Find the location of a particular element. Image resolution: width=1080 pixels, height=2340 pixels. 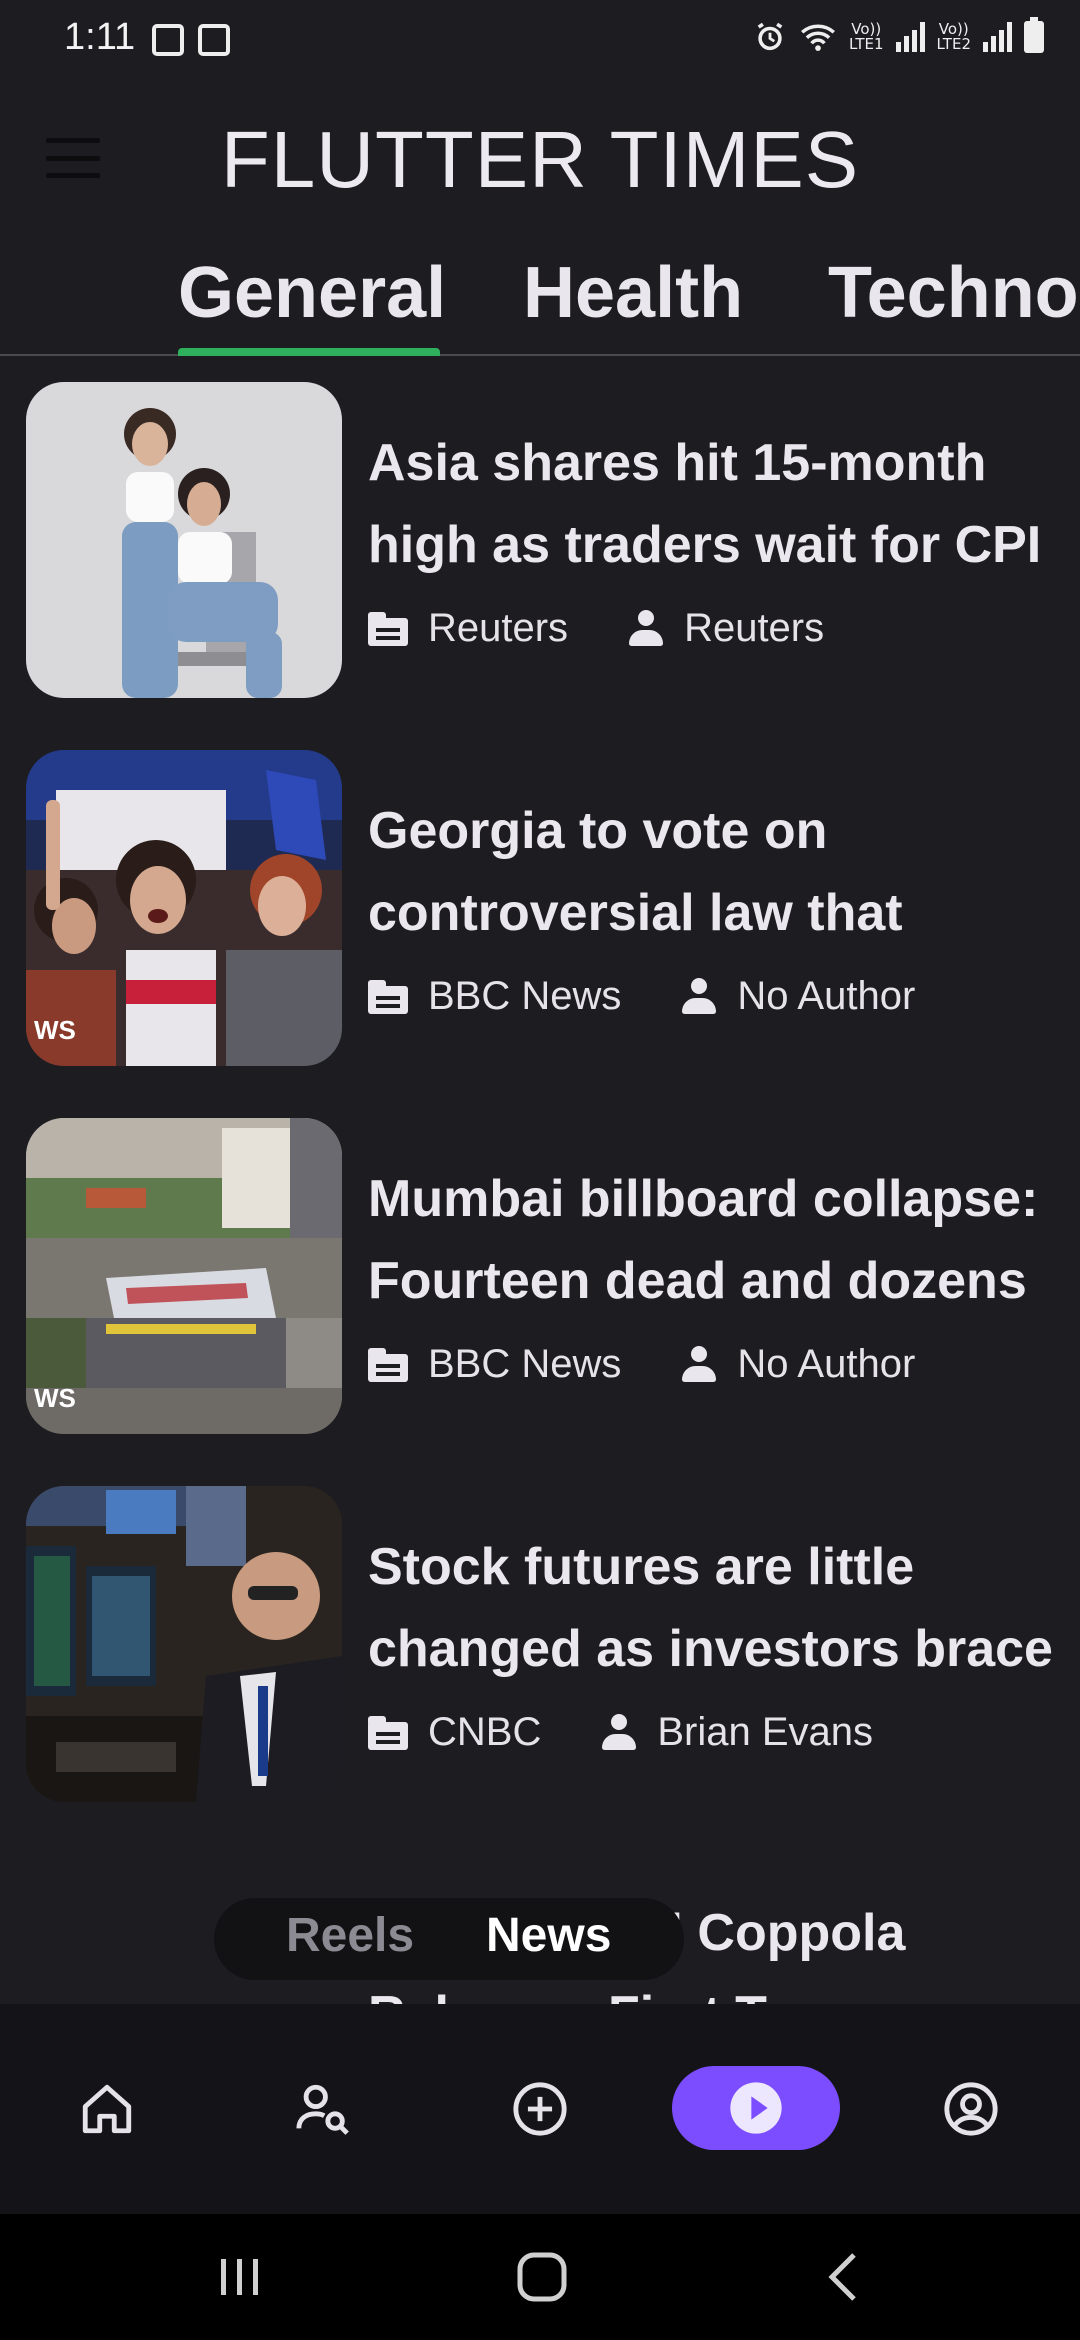

tab-indicator is located at coordinates (309, 352).